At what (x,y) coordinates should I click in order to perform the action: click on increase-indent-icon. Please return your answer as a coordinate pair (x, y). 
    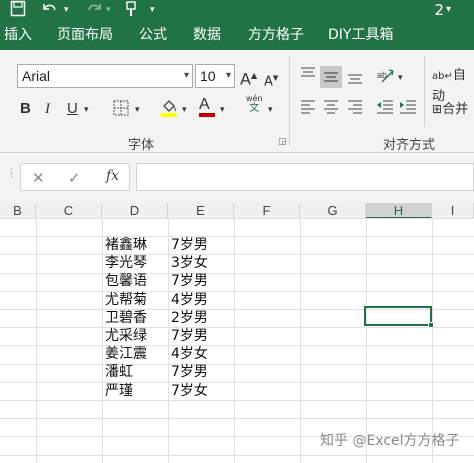
    Looking at the image, I should click on (408, 107).